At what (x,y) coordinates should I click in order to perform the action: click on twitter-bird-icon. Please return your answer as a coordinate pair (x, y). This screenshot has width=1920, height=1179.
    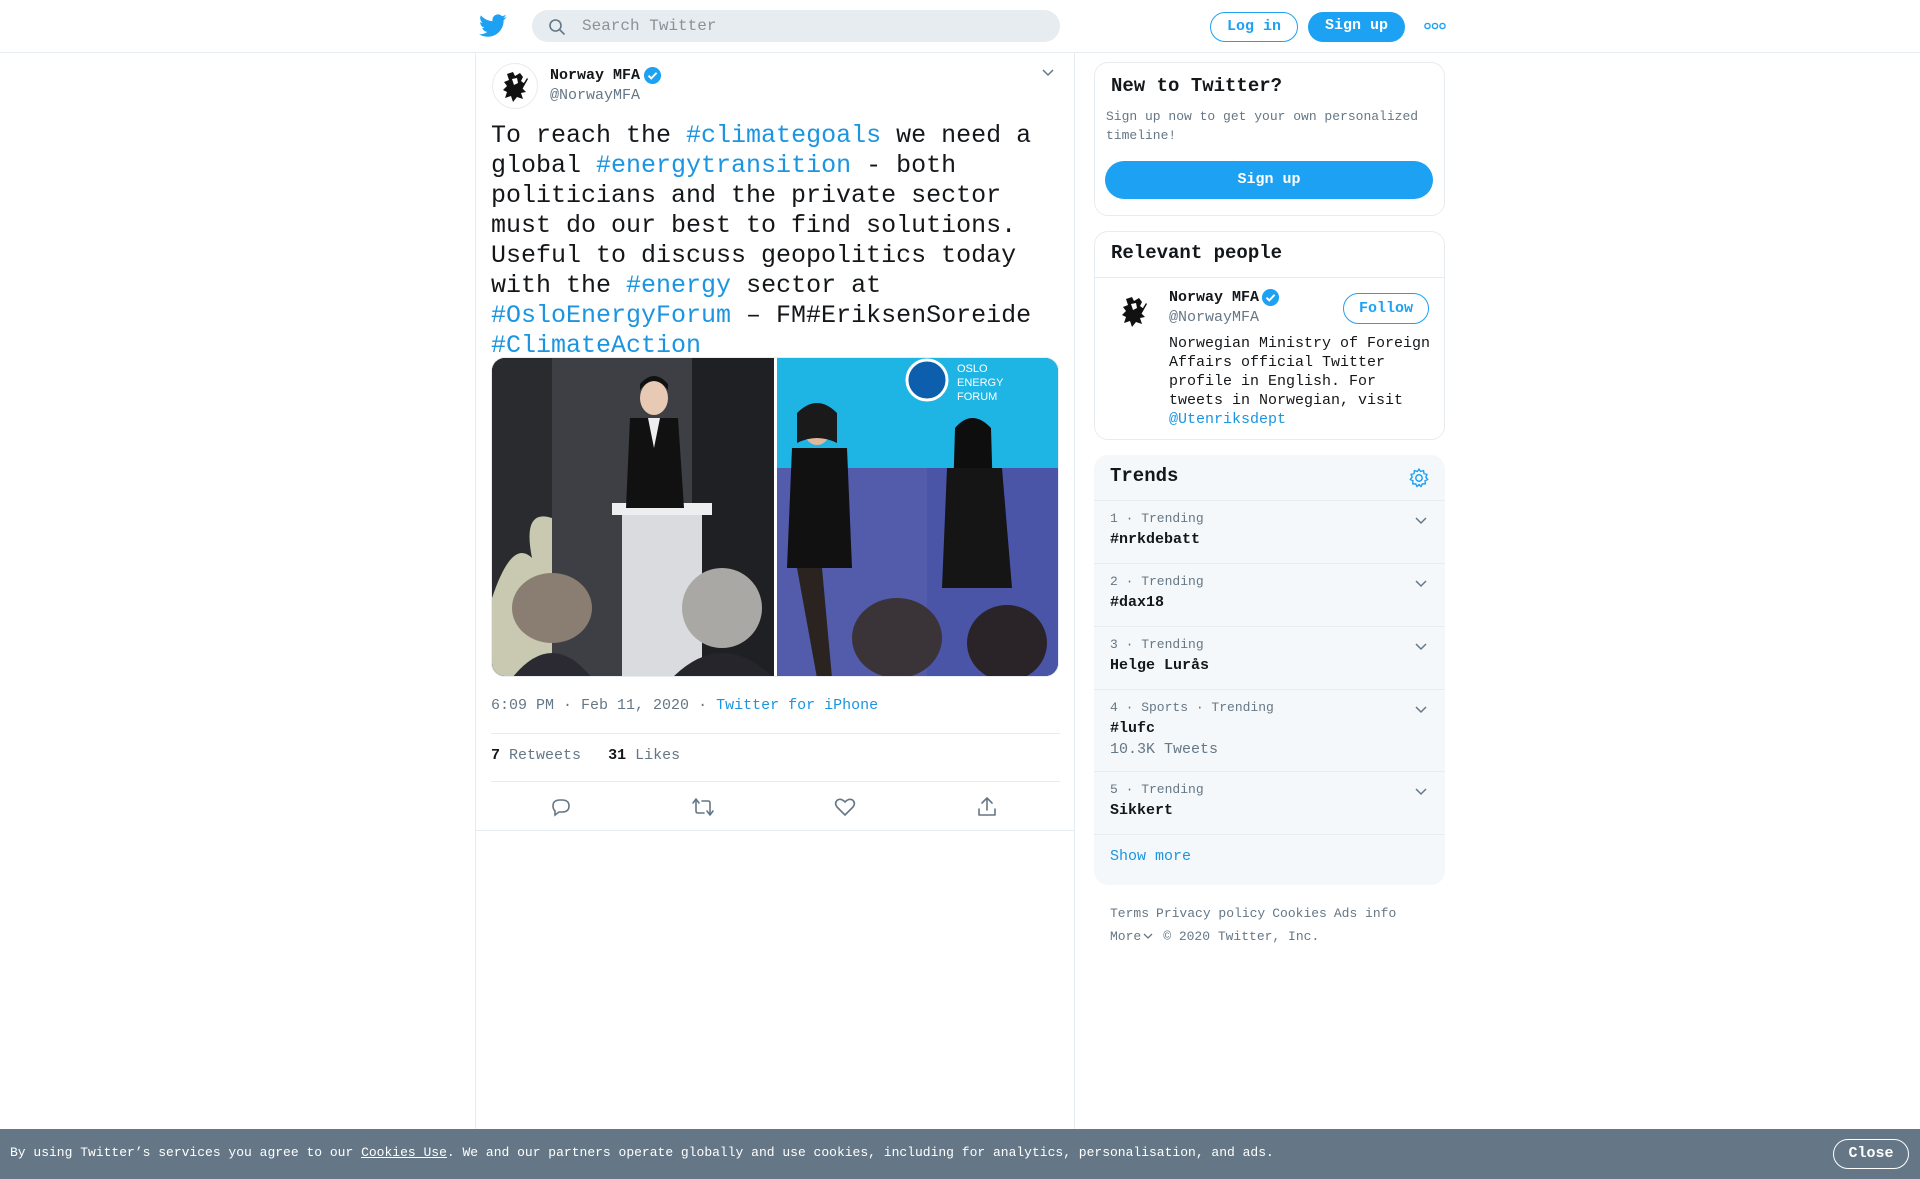
    Looking at the image, I should click on (493, 26).